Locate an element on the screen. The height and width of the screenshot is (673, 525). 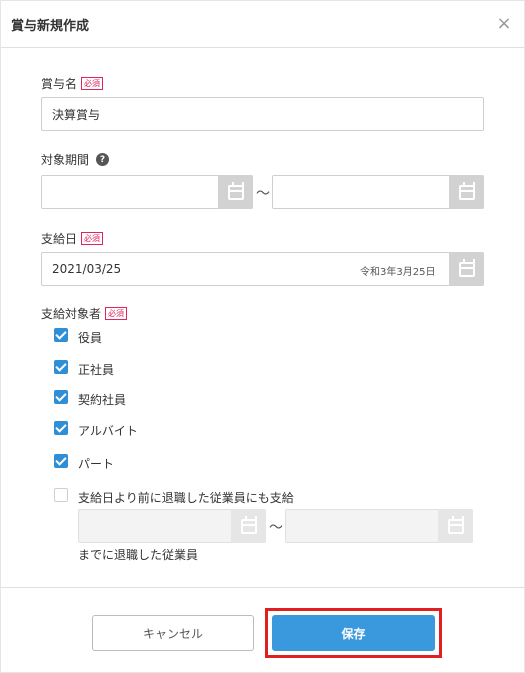
period-end-calendar-button is located at coordinates (466, 192).